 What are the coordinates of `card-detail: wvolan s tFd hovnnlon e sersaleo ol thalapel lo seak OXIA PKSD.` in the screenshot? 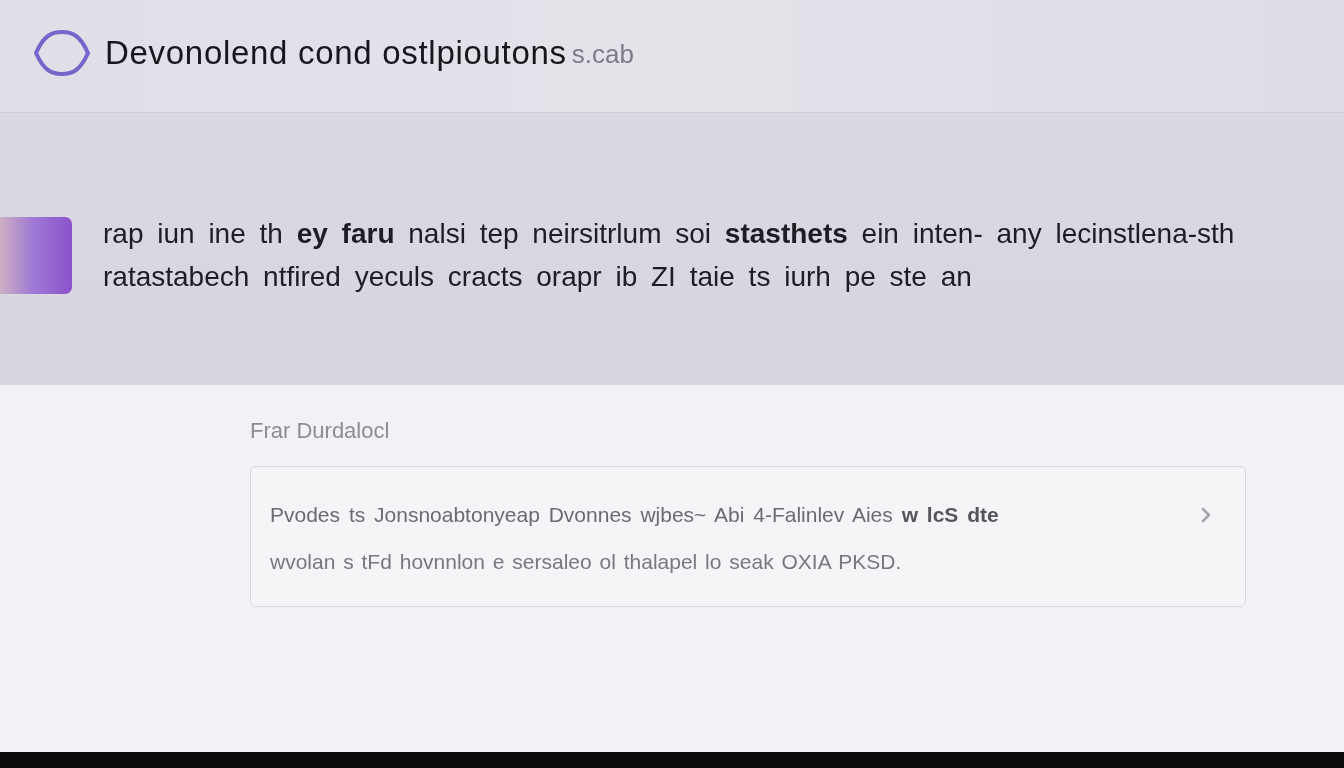 It's located at (586, 562).